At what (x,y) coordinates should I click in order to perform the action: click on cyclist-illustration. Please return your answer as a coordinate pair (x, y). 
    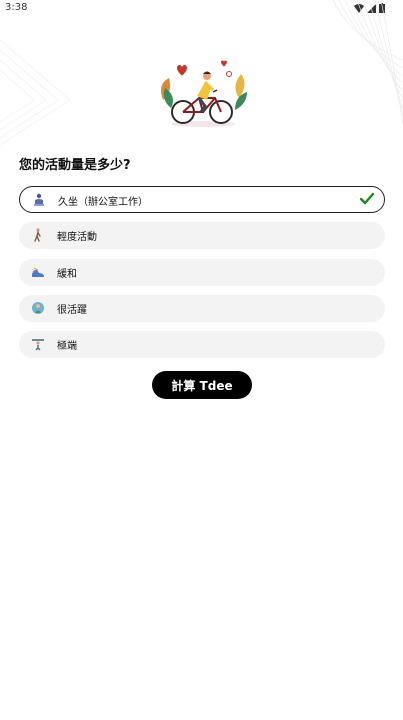
    Looking at the image, I should click on (204, 93).